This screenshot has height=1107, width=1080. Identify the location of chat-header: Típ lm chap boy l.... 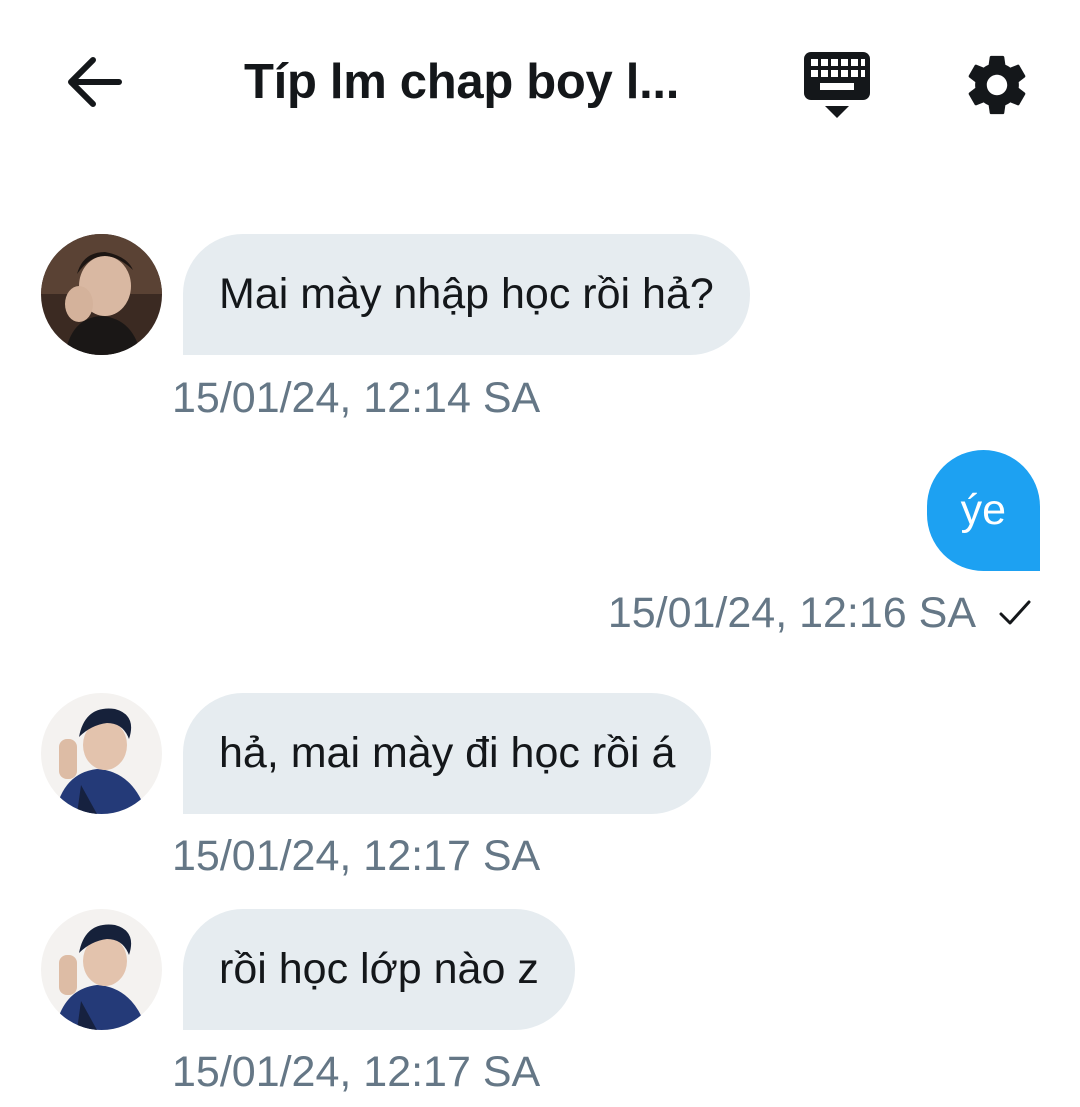
(540, 82).